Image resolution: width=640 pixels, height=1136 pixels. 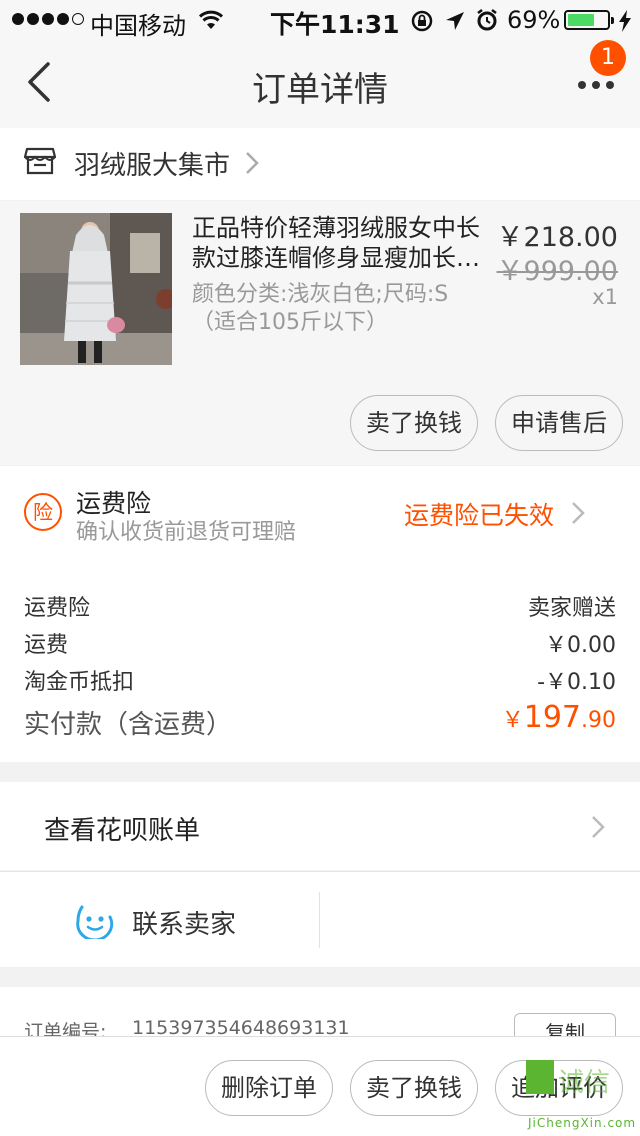 I want to click on chat-icon, so click(x=95, y=922).